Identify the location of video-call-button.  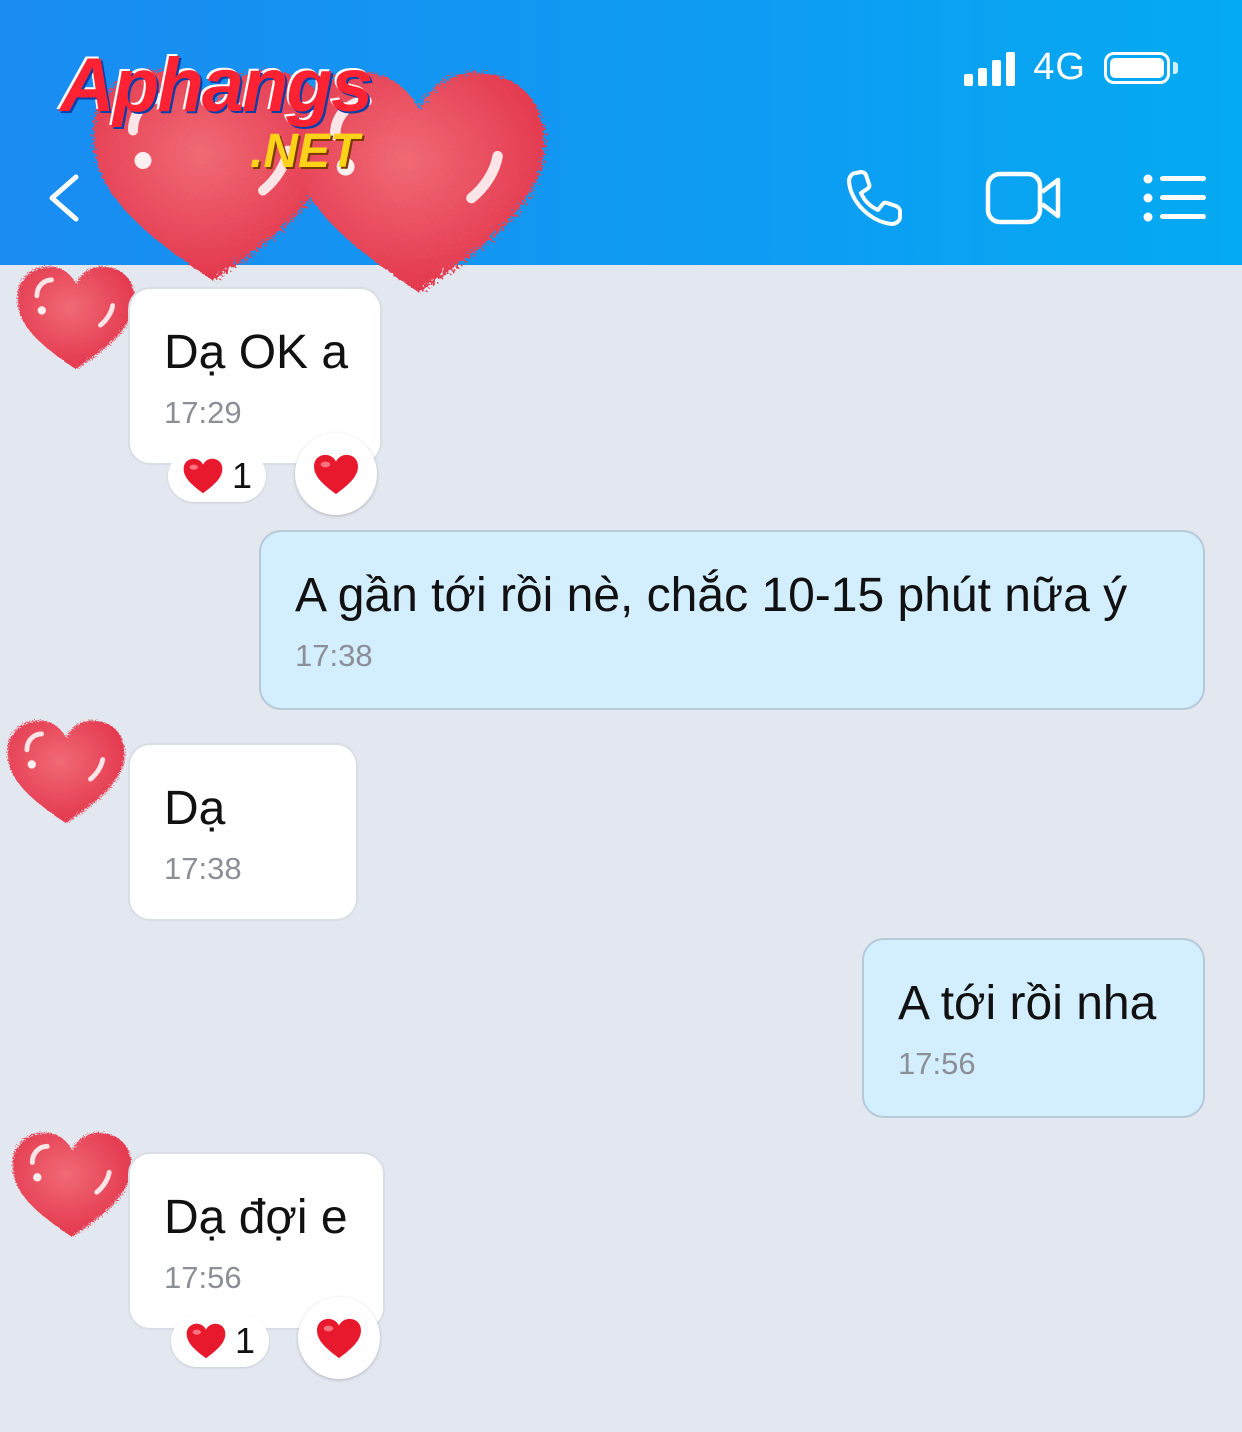
(1024, 198).